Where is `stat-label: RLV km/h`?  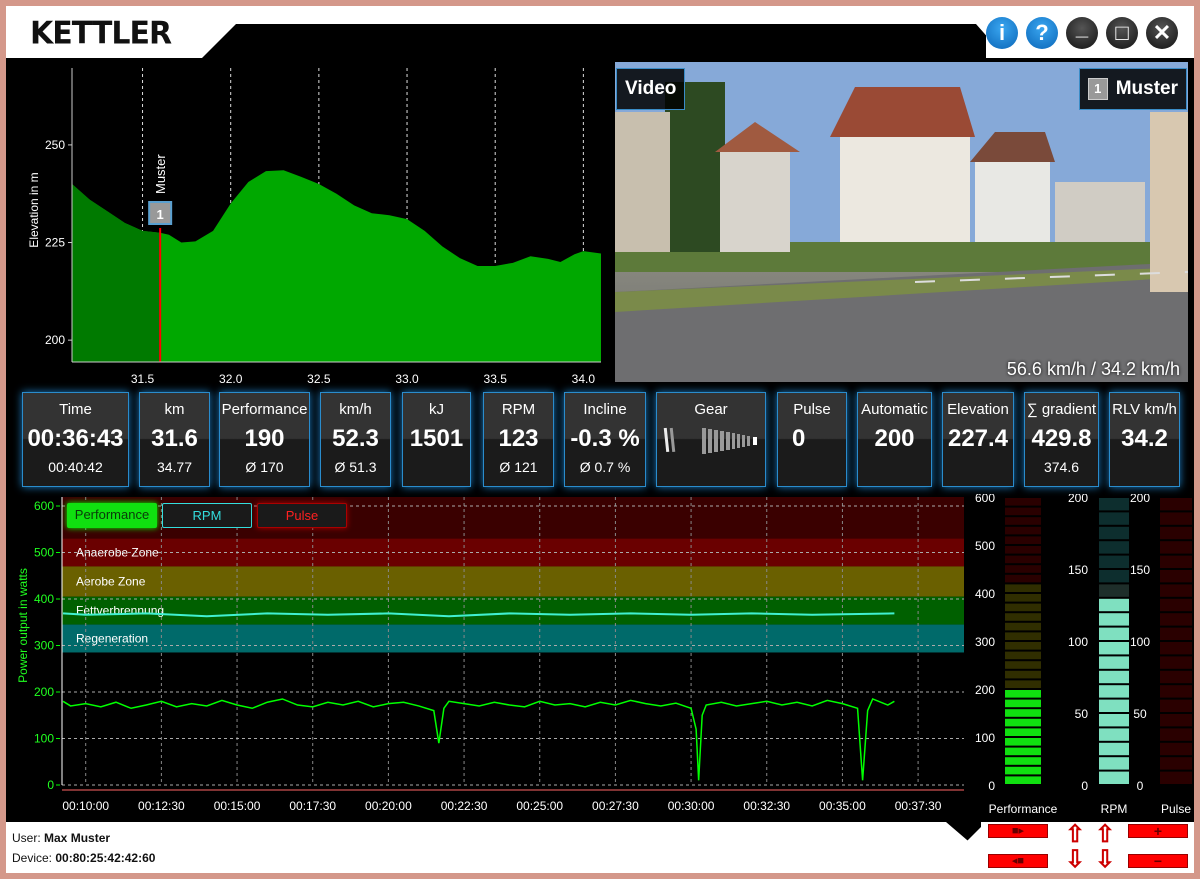 stat-label: RLV km/h is located at coordinates (1144, 409).